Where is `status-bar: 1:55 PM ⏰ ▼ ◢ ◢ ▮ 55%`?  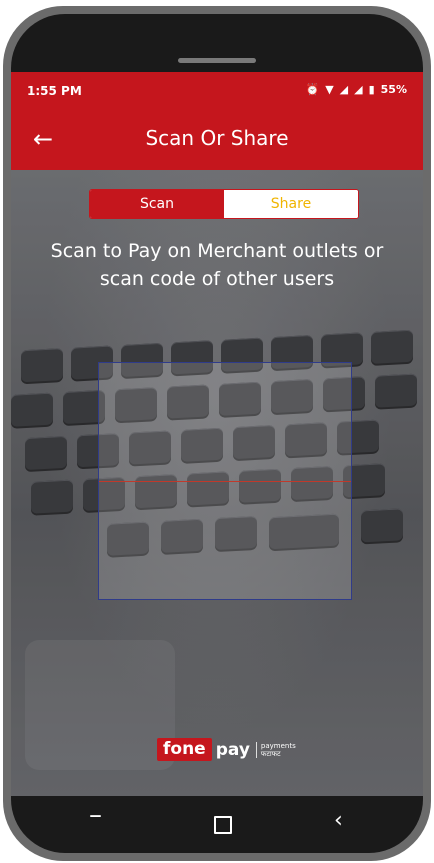
status-bar: 1:55 PM ⏰ ▼ ◢ ◢ ▮ 55% is located at coordinates (217, 92).